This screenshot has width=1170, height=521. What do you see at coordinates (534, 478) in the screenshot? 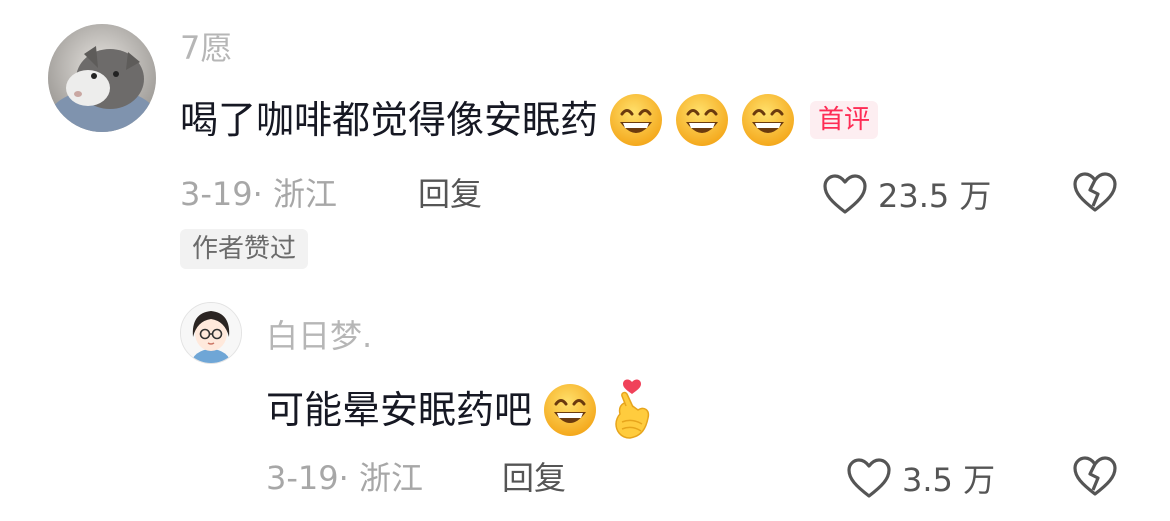
I see `reply-reply-button: 回复` at bounding box center [534, 478].